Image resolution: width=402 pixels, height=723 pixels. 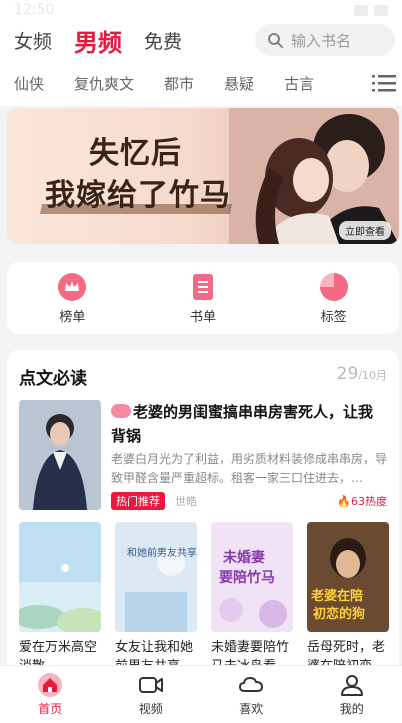 I want to click on featured-author: 世皓, so click(x=186, y=501).